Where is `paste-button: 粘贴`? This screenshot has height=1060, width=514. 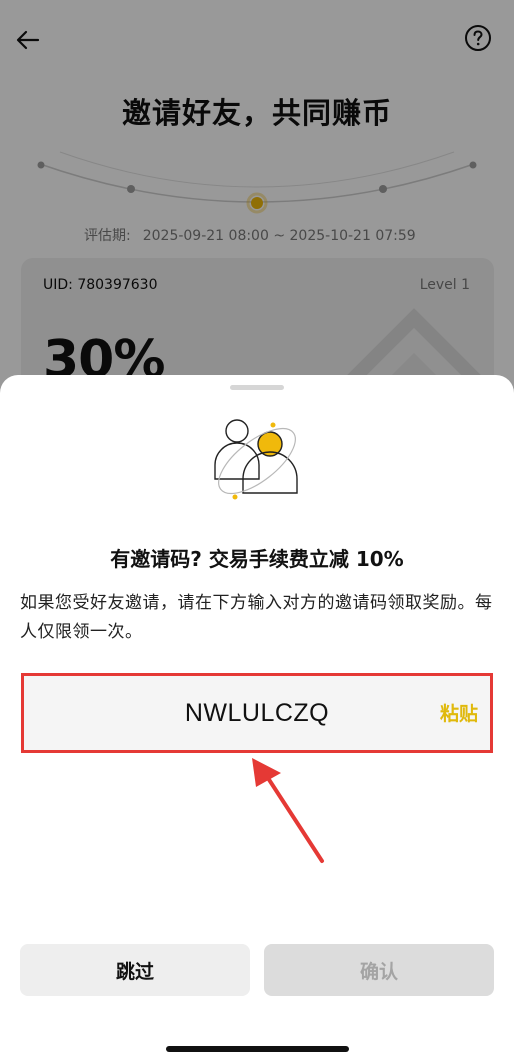 paste-button: 粘贴 is located at coordinates (459, 712).